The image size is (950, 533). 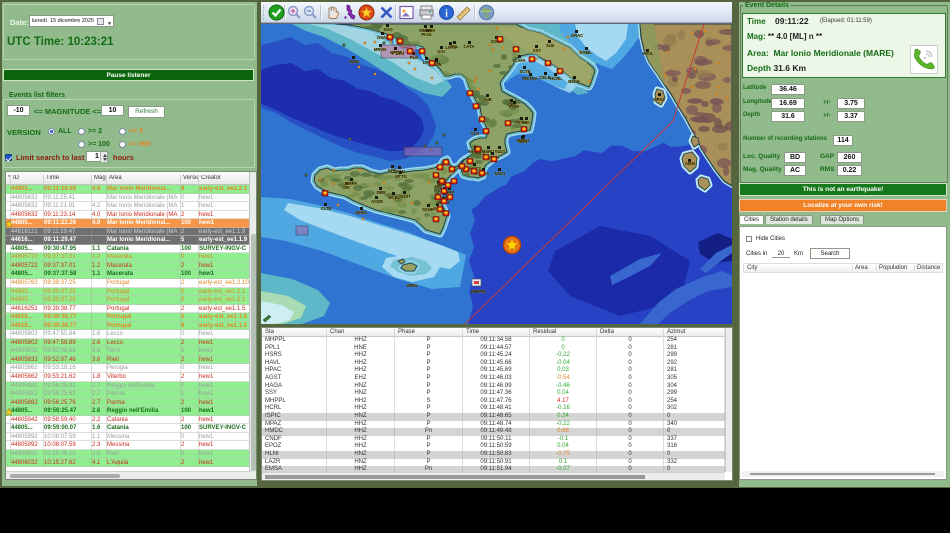 I want to click on svg-text: GPF, so click(x=392, y=170).